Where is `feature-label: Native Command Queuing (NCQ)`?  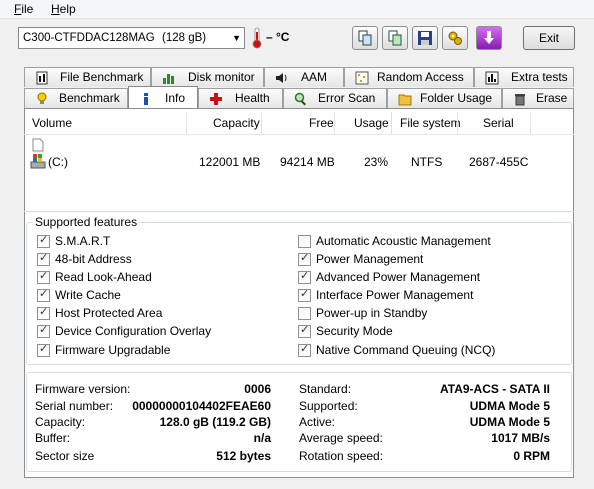
feature-label: Native Command Queuing (NCQ) is located at coordinates (406, 350).